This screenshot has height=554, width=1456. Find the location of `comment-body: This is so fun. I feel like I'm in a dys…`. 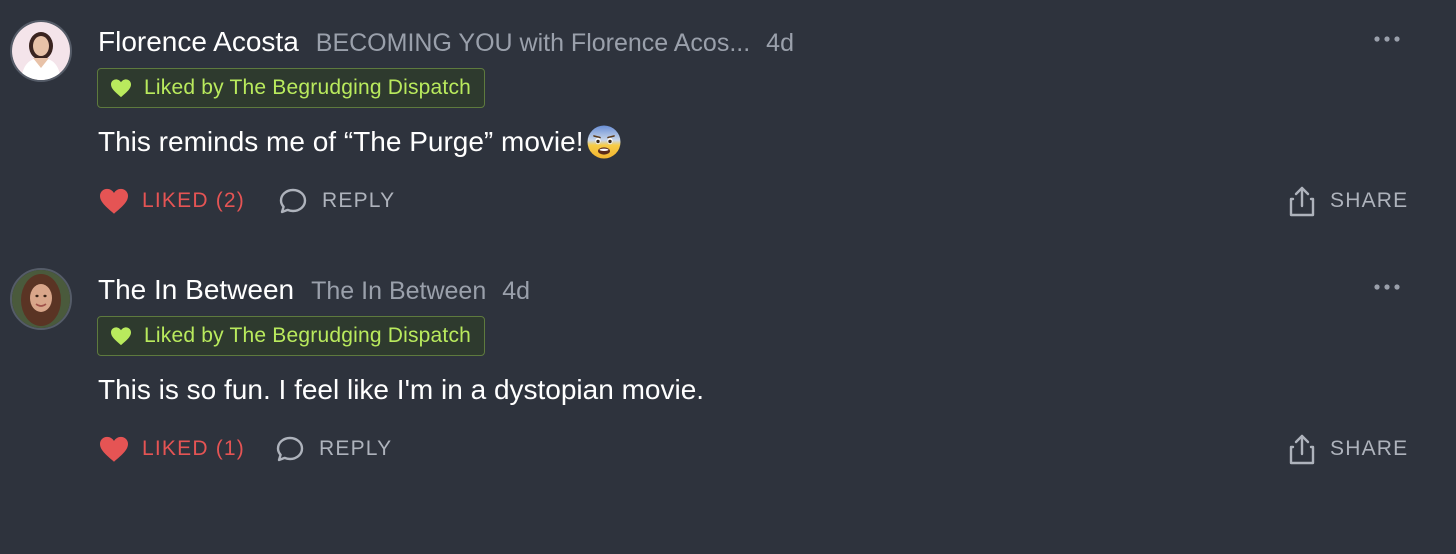

comment-body: This is so fun. I feel like I'm in a dys… is located at coordinates (401, 390).